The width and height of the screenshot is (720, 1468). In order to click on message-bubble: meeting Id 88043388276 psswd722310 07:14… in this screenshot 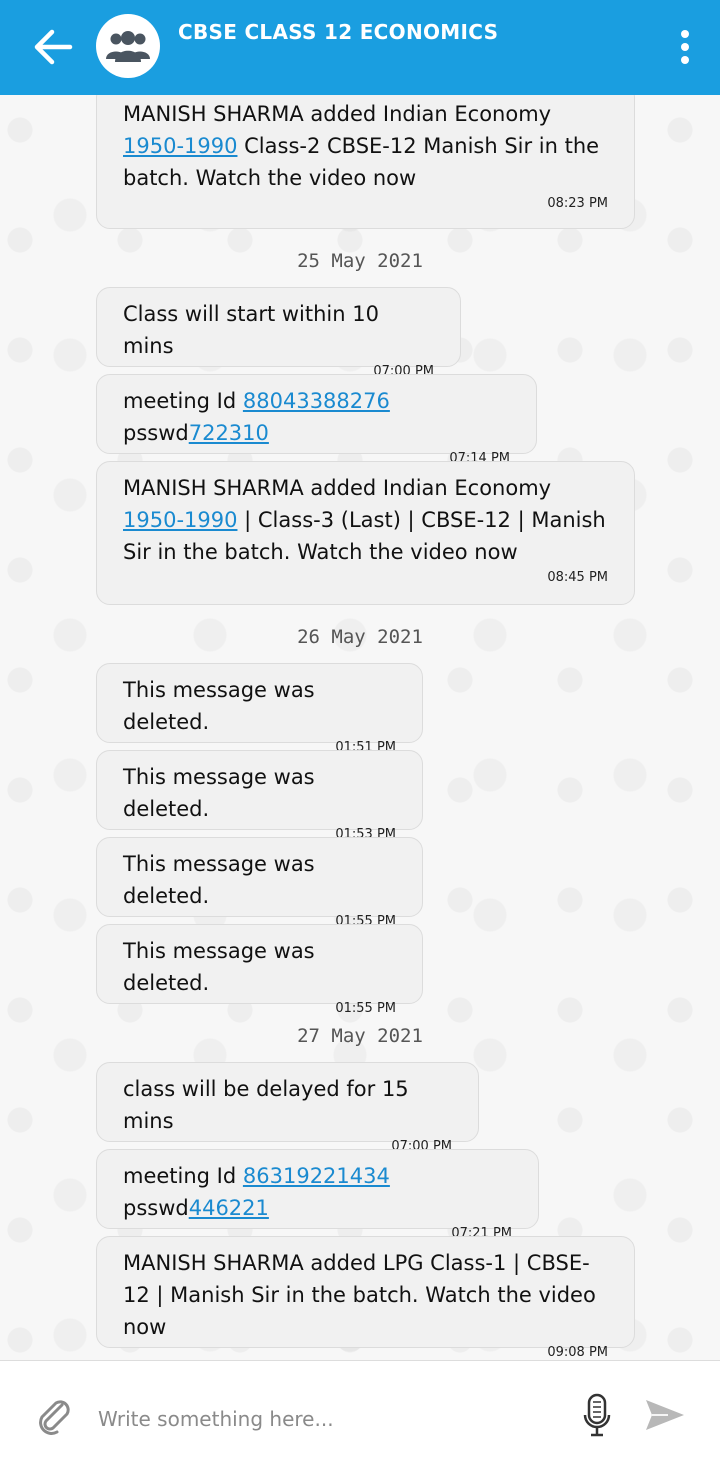, I will do `click(316, 420)`.